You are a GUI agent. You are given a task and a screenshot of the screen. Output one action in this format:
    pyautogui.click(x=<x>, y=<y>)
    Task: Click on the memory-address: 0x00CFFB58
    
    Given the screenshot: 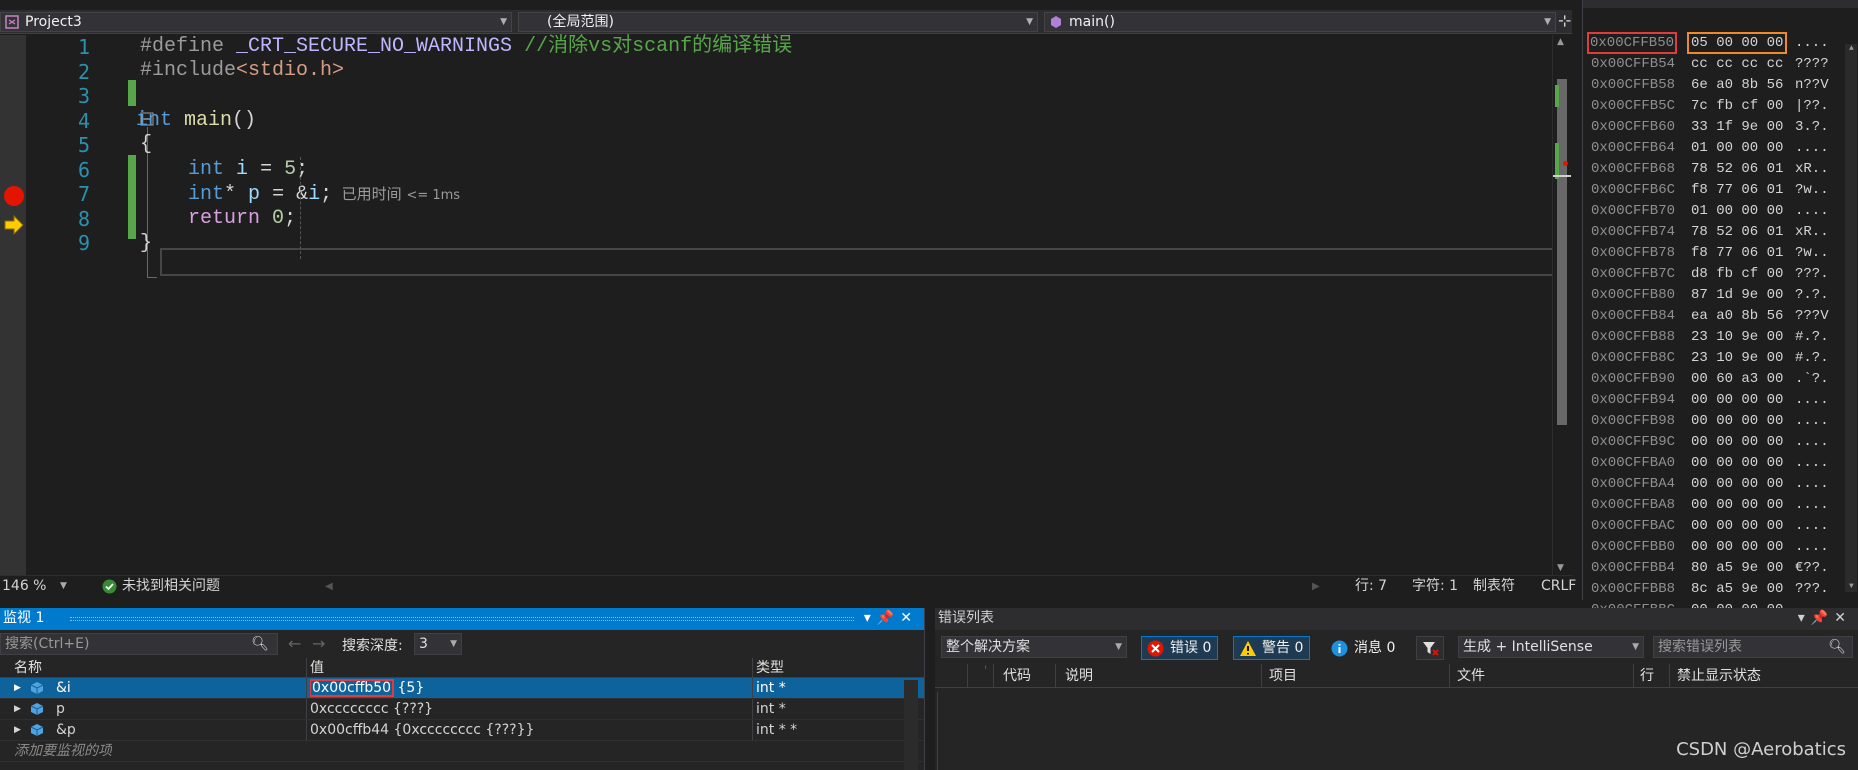 What is the action you would take?
    pyautogui.click(x=1633, y=85)
    